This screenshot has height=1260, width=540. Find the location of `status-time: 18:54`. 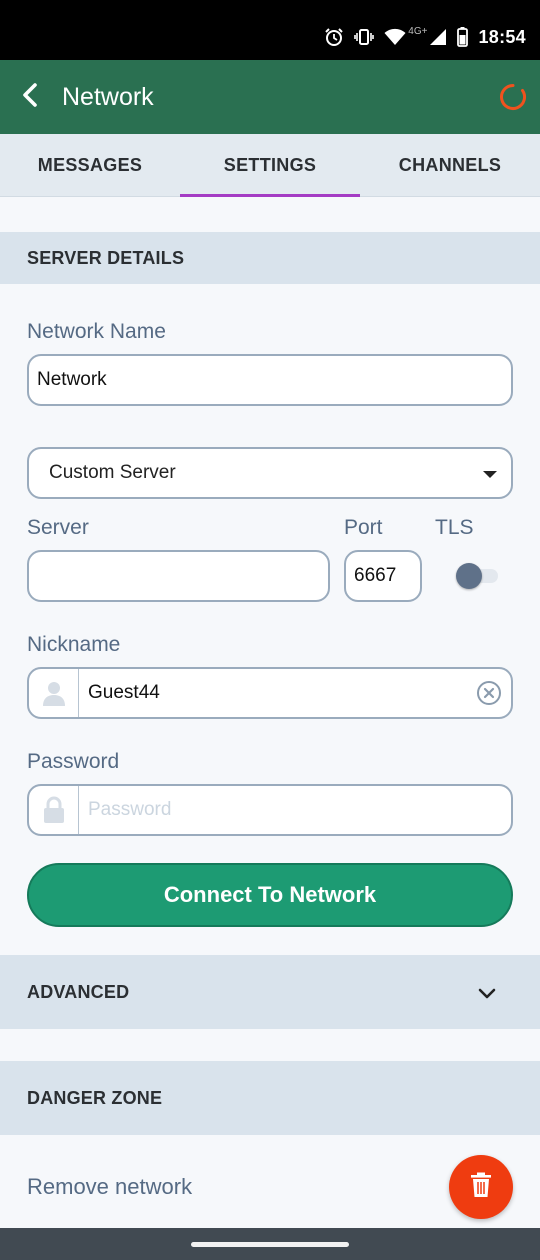

status-time: 18:54 is located at coordinates (502, 36).